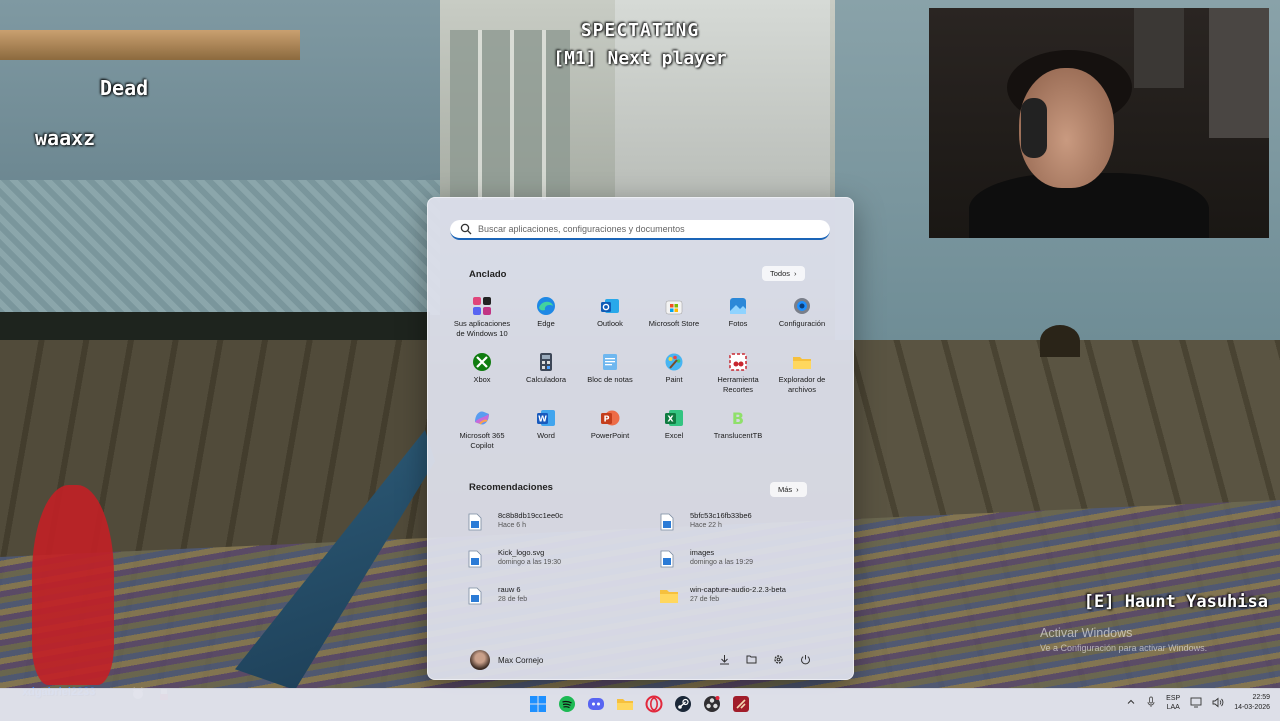 The height and width of the screenshot is (721, 1280). I want to click on powerpoint-icon: P, so click(610, 418).